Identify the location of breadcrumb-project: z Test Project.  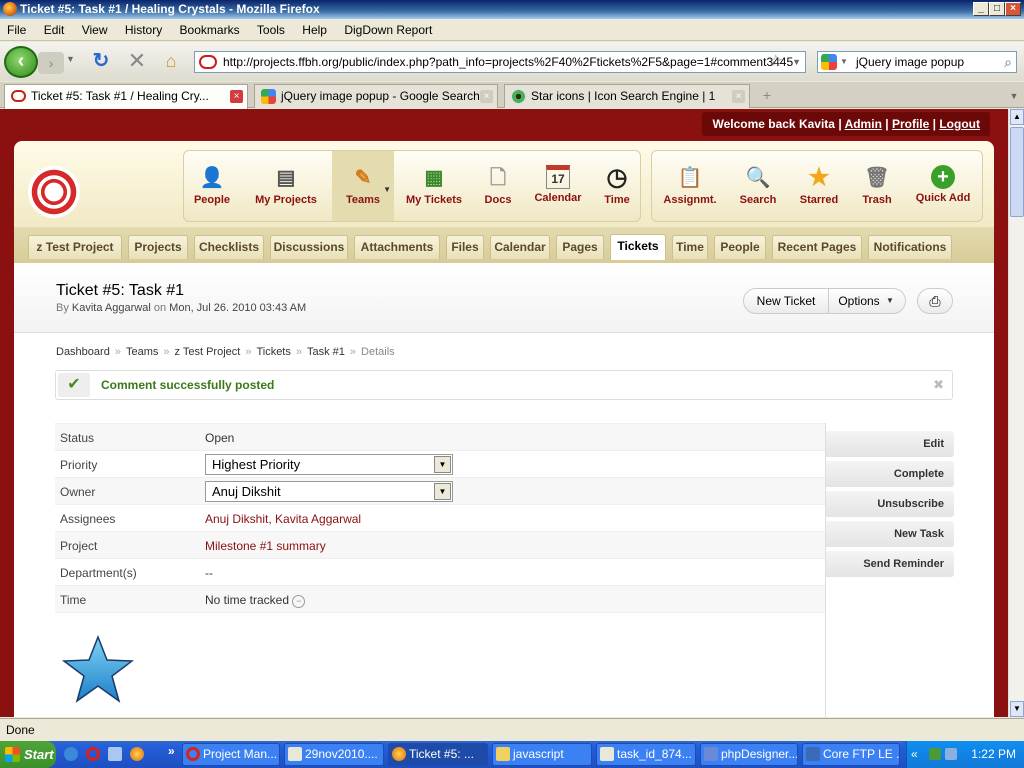
(207, 352).